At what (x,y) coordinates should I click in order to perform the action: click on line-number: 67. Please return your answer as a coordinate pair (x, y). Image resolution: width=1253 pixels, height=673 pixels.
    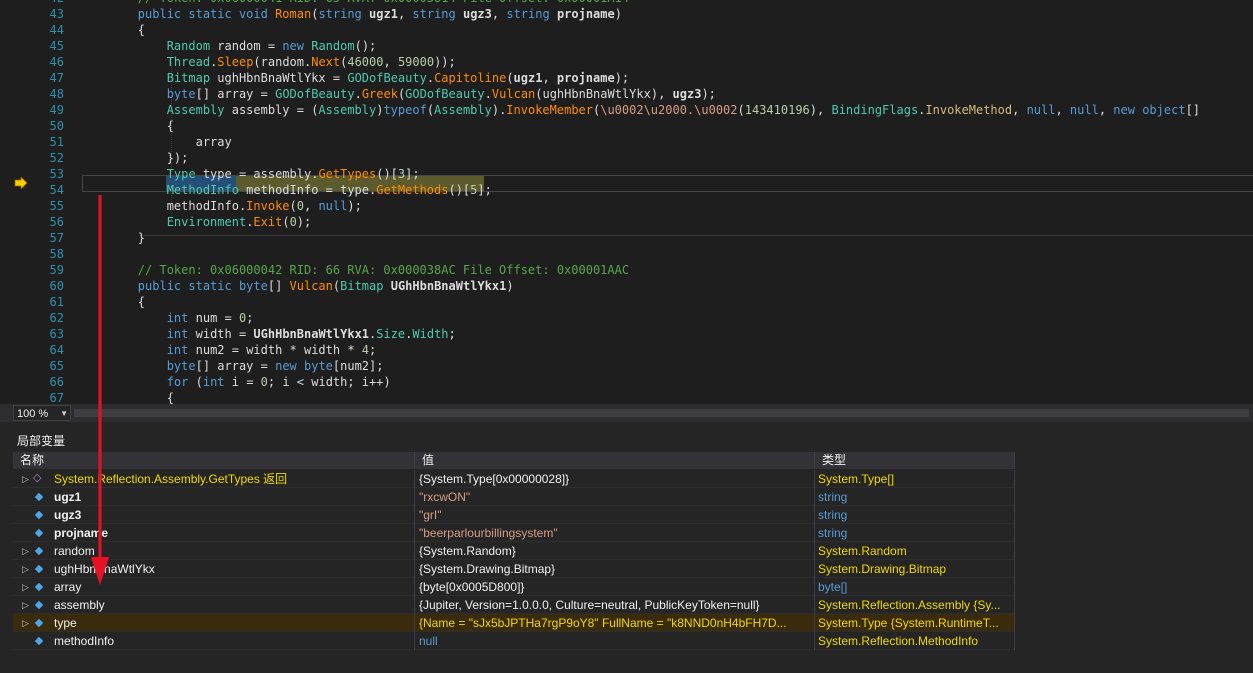
    Looking at the image, I should click on (56, 397).